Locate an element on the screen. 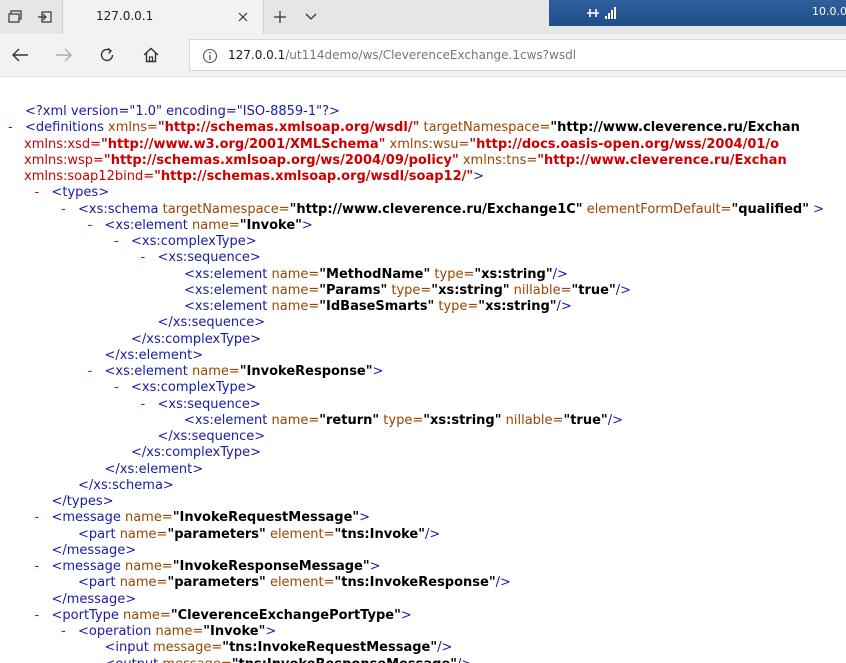 The height and width of the screenshot is (663, 846). tab-strip: 127.0.0.1 10.0.0 is located at coordinates (423, 17).